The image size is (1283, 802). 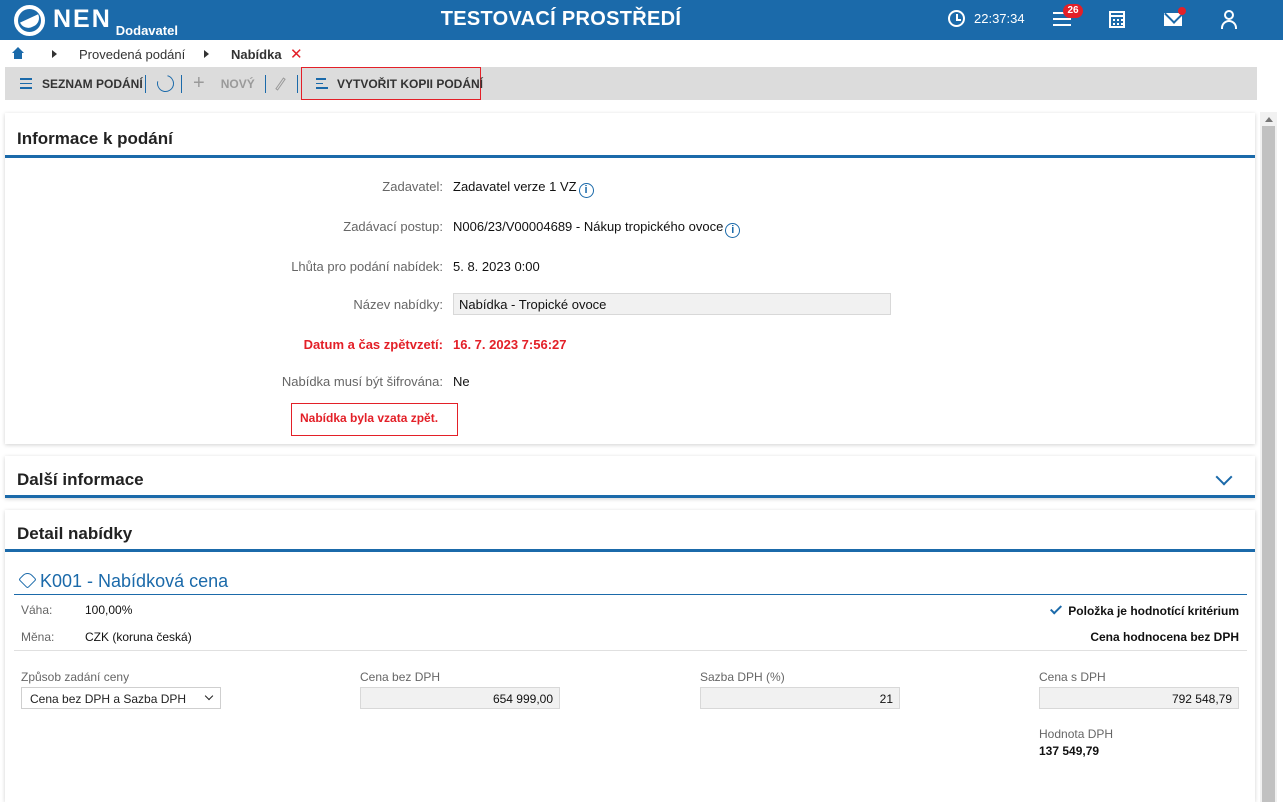 I want to click on scroll-up-arrow-icon, so click(x=1269, y=119).